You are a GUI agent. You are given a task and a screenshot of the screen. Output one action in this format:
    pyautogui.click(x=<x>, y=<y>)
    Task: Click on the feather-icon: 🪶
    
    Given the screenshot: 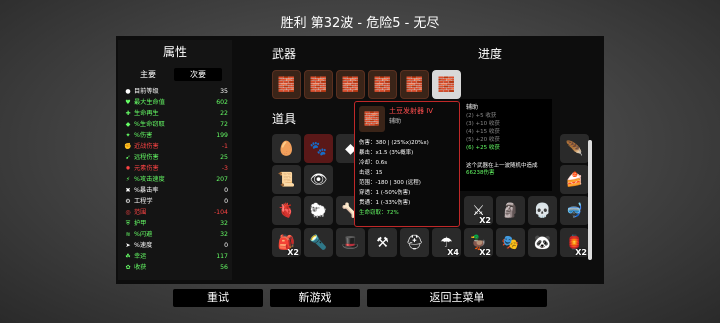 What is the action you would take?
    pyautogui.click(x=574, y=148)
    